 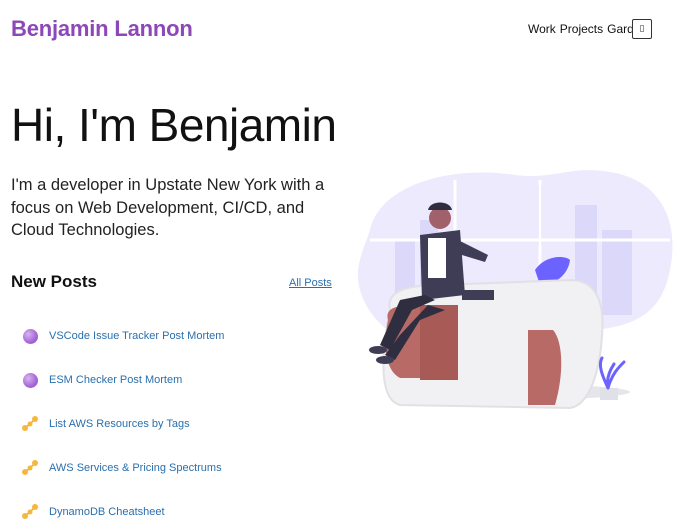 What do you see at coordinates (102, 29) in the screenshot?
I see `site-title: Benjamin Lannon` at bounding box center [102, 29].